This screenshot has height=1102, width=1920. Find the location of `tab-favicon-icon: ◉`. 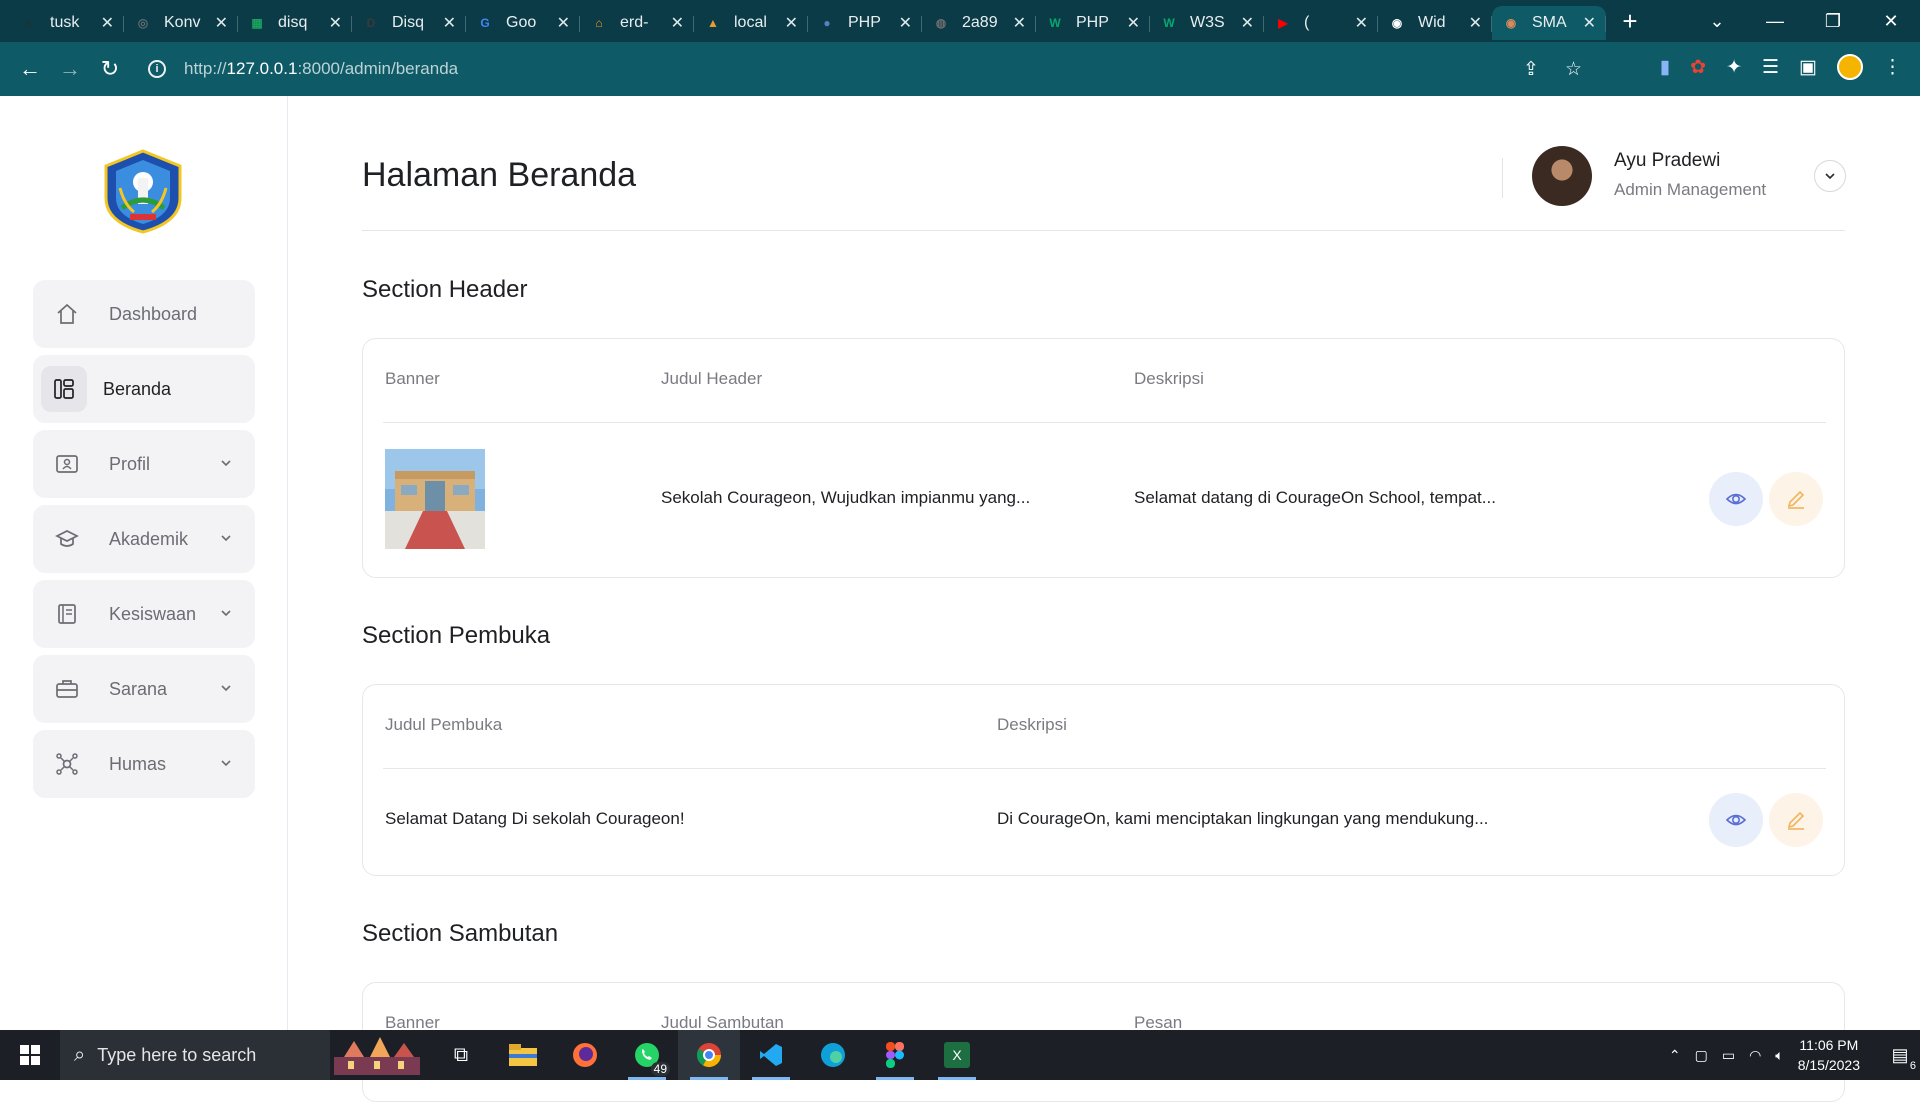

tab-favicon-icon: ◉ is located at coordinates (1397, 23).